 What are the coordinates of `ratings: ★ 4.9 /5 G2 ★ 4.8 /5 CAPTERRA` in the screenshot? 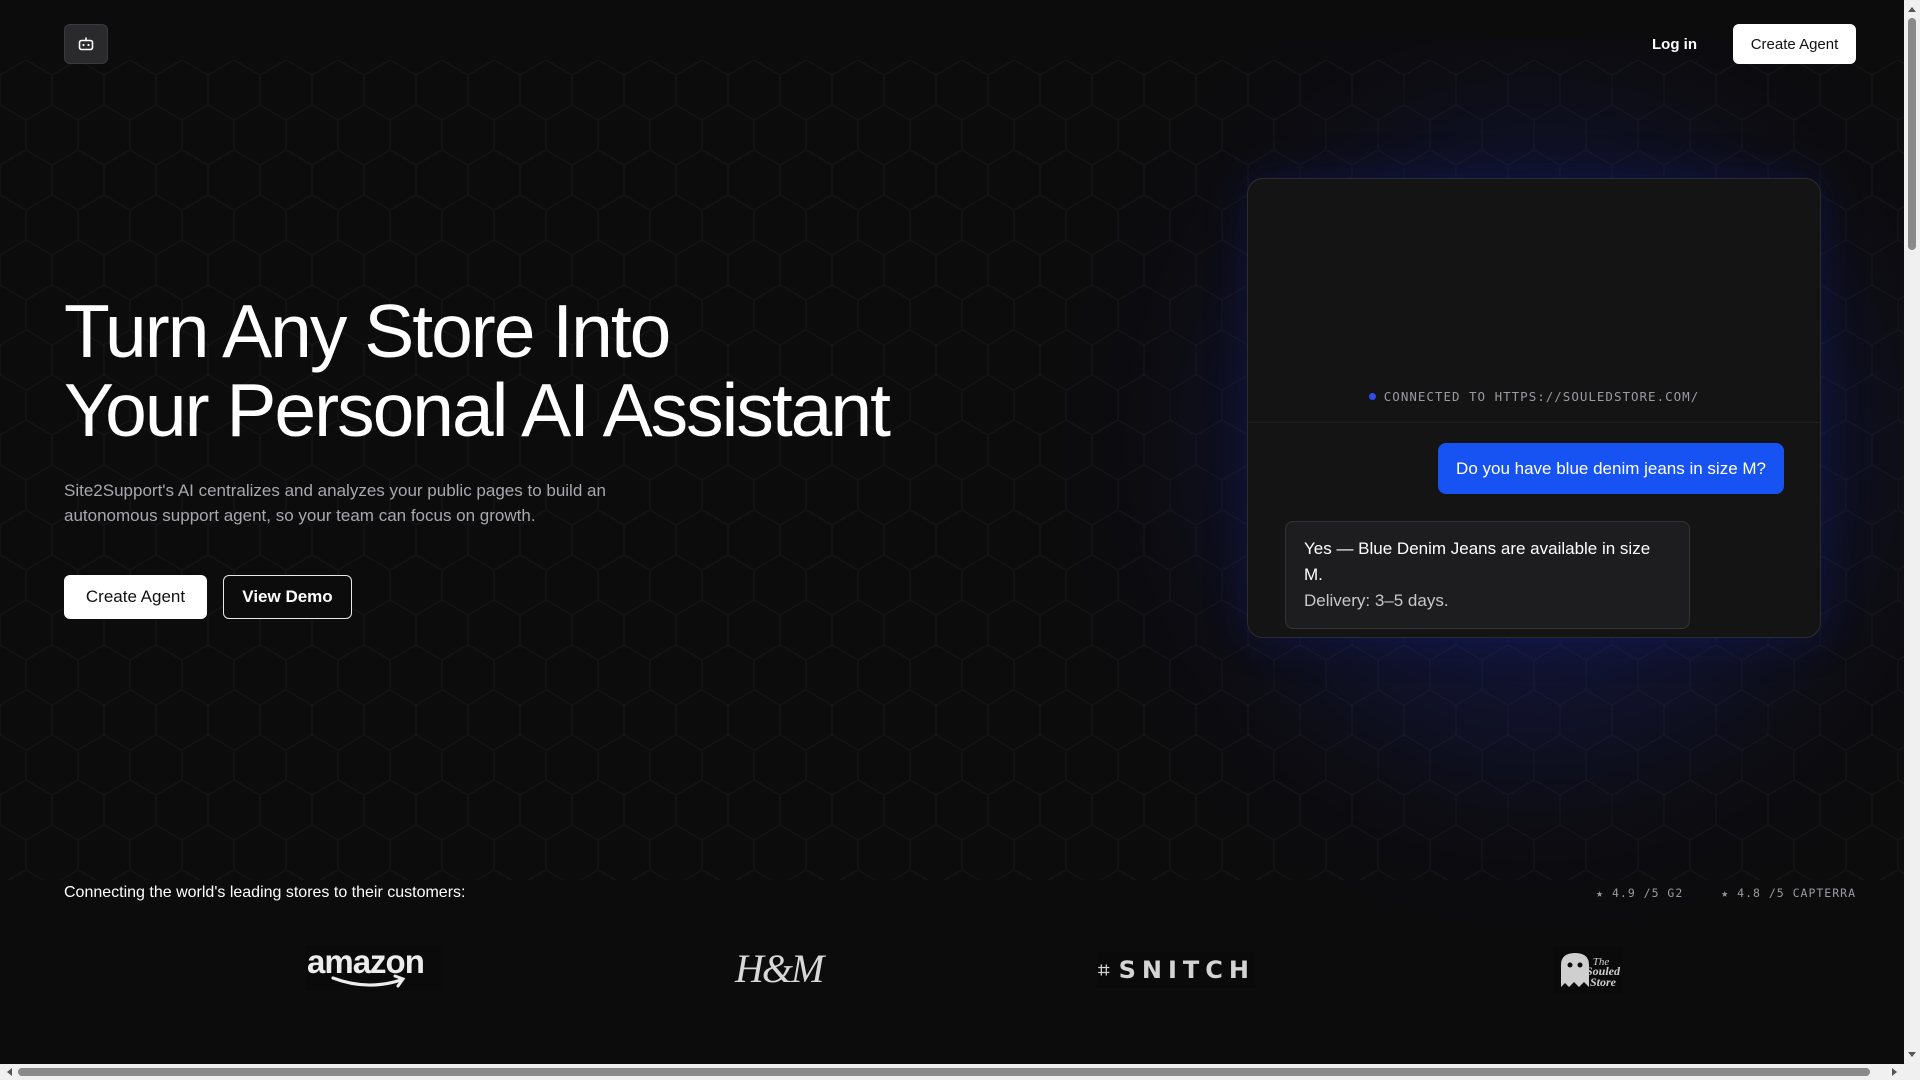 It's located at (1726, 893).